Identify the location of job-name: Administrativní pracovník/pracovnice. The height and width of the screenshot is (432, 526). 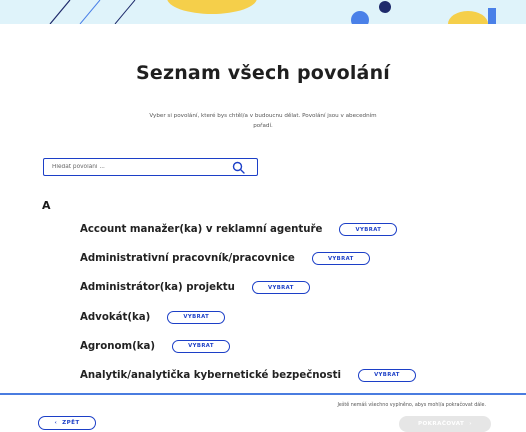
(187, 259).